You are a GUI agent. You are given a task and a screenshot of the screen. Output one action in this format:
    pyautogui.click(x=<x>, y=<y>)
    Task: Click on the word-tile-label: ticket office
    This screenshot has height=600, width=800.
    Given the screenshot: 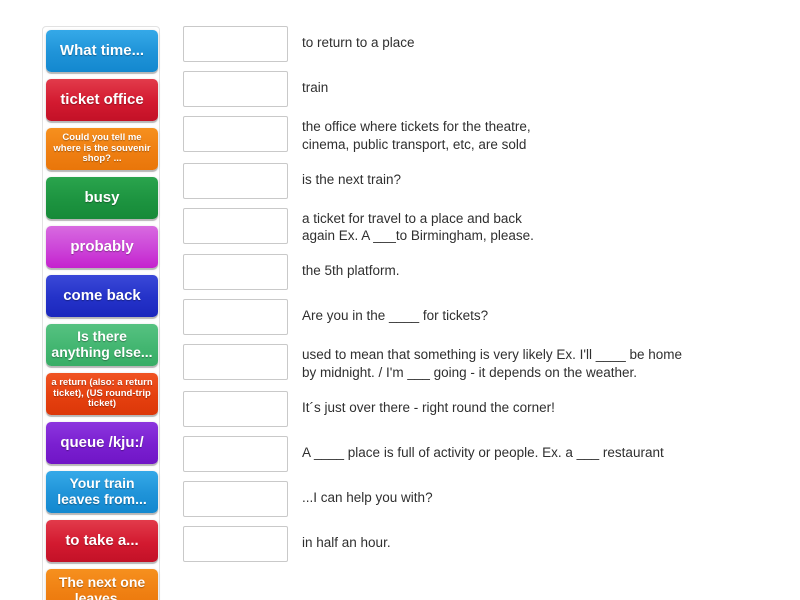 What is the action you would take?
    pyautogui.click(x=102, y=99)
    